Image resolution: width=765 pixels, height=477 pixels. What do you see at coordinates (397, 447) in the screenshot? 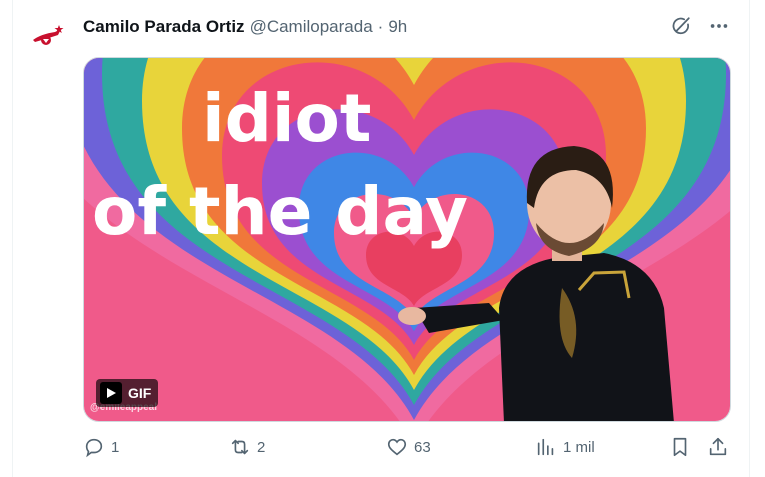
I see `like-icon` at bounding box center [397, 447].